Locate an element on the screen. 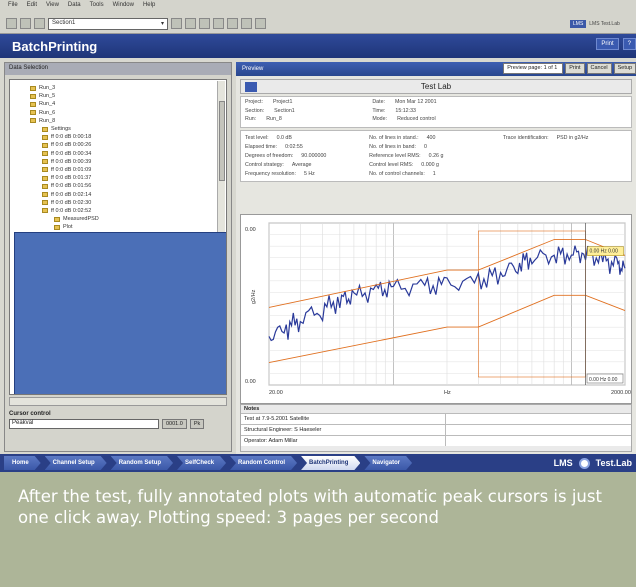 This screenshot has width=636, height=587. y-axis-label: g2/Hz is located at coordinates (254, 296).